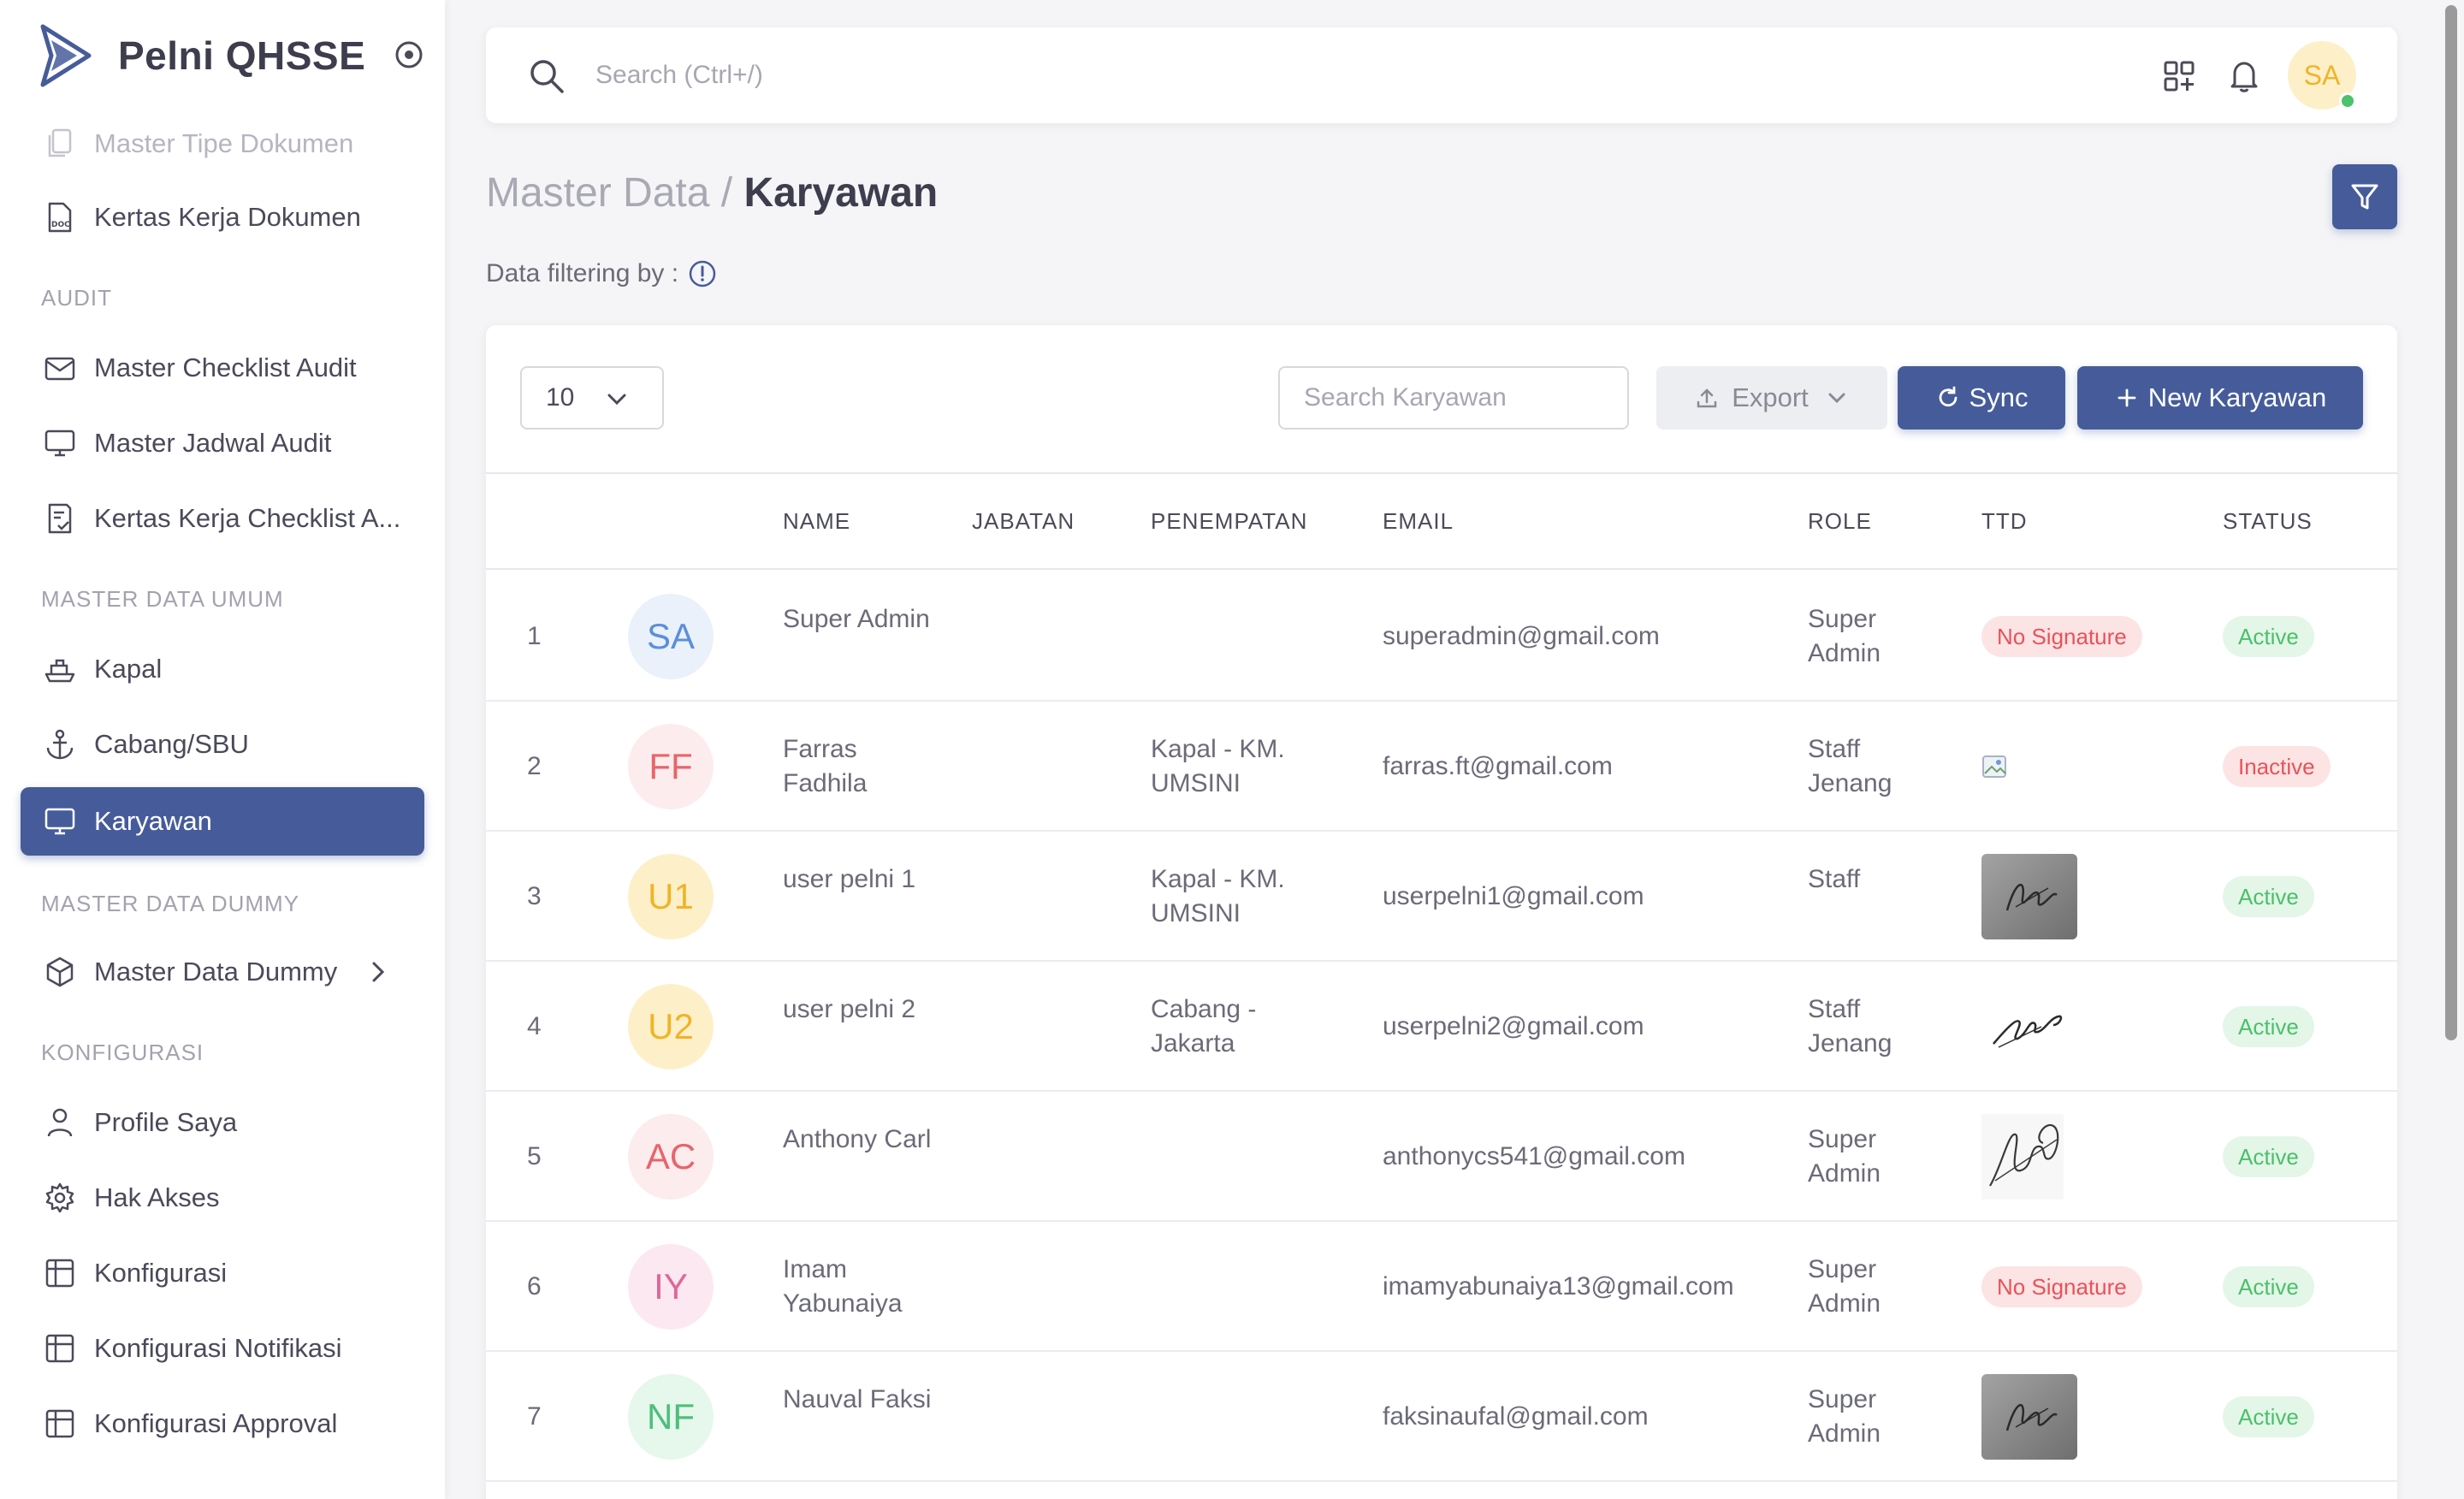 This screenshot has width=2464, height=1499. Describe the element at coordinates (1850, 1026) in the screenshot. I see `employee-role: Staff Jenang` at that location.